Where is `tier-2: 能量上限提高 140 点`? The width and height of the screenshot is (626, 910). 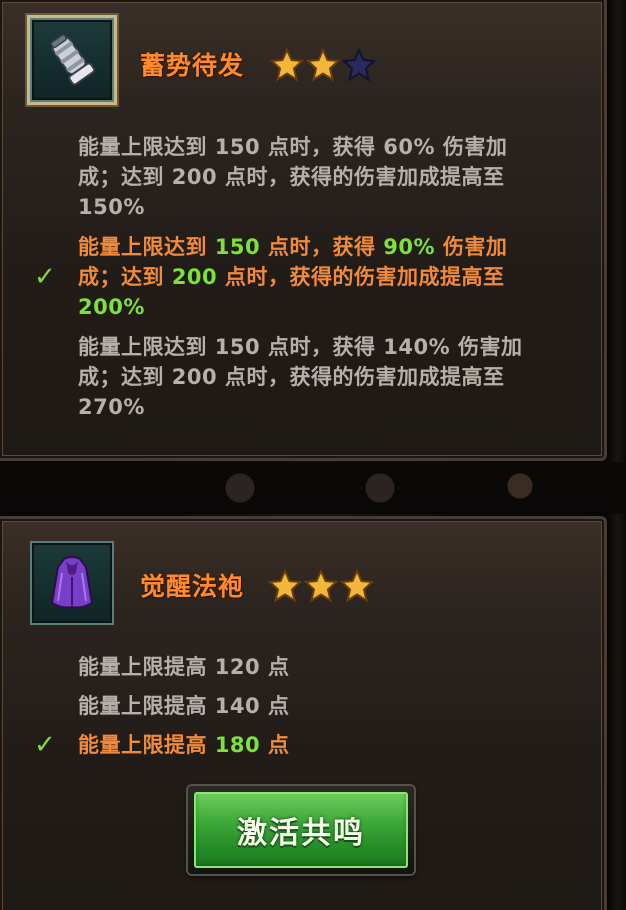
tier-2: 能量上限提高 140 点 is located at coordinates (184, 706).